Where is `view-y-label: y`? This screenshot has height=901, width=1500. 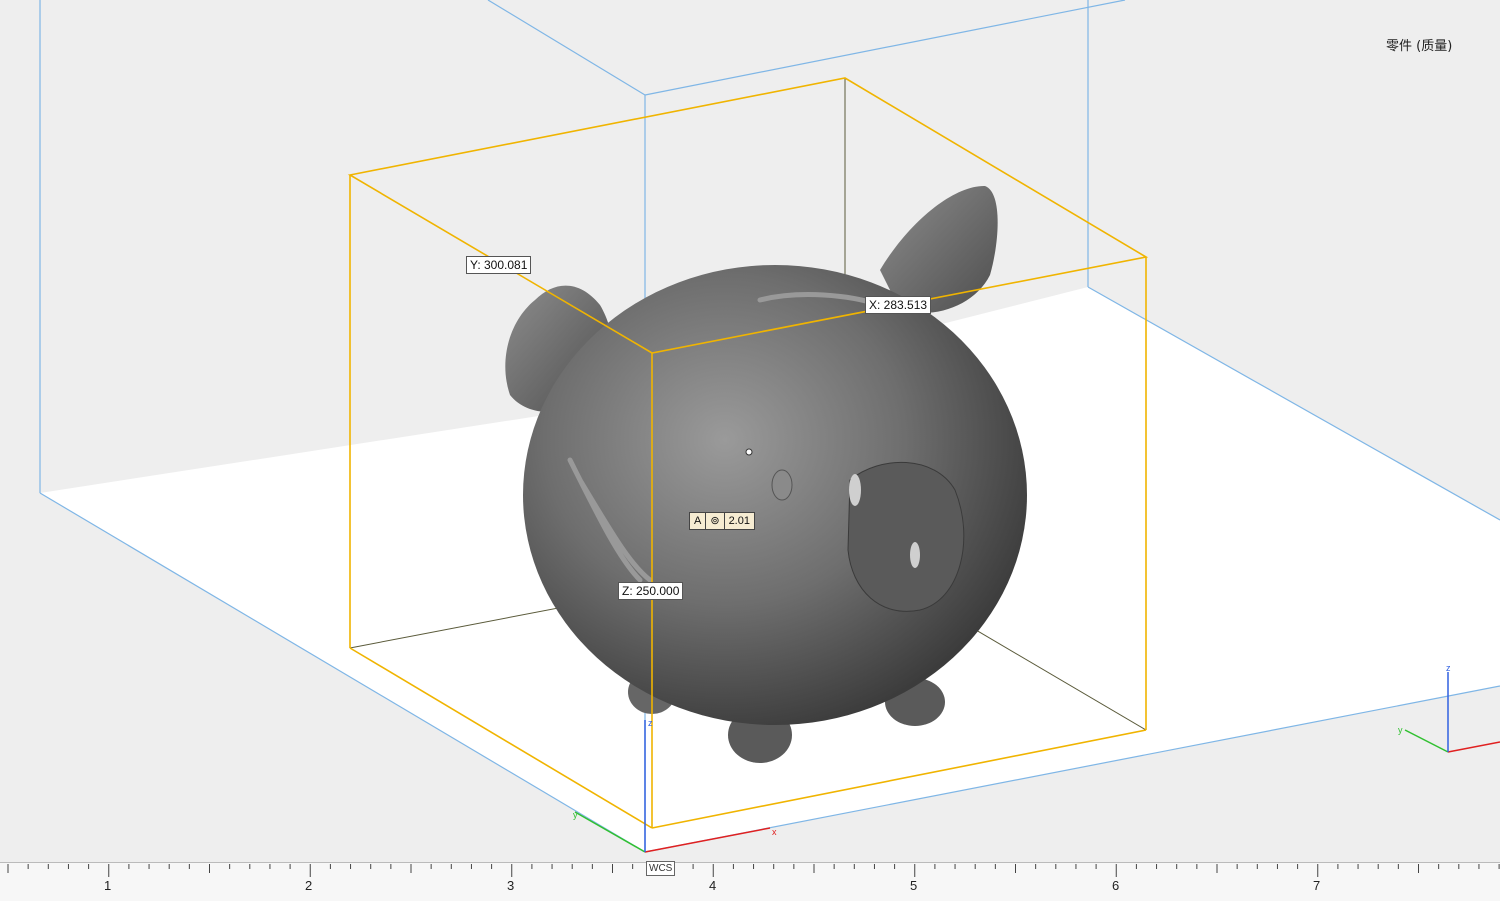 view-y-label: y is located at coordinates (1400, 730).